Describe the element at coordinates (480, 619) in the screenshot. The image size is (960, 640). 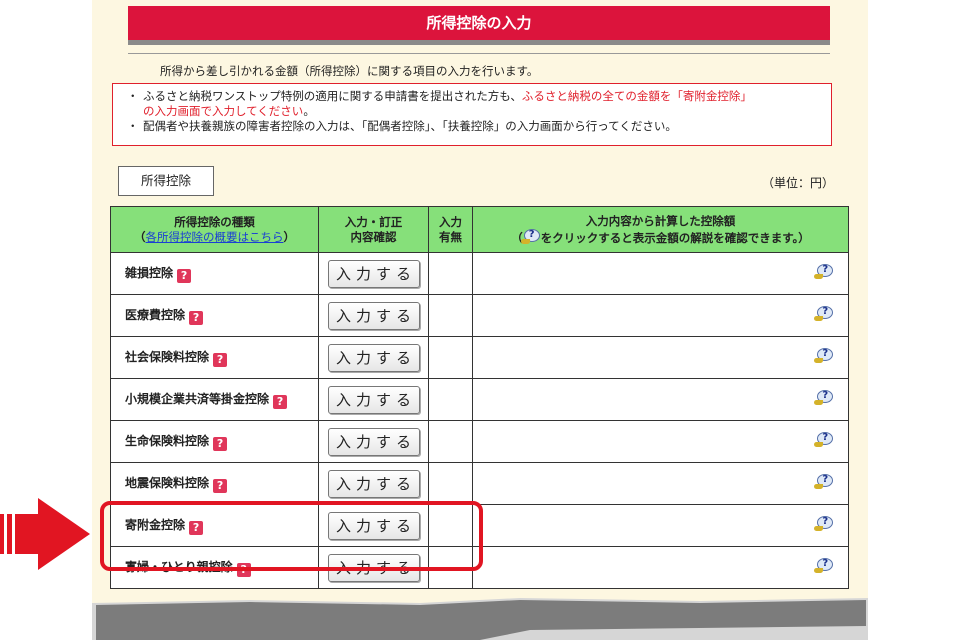
I see `torn-edge` at that location.